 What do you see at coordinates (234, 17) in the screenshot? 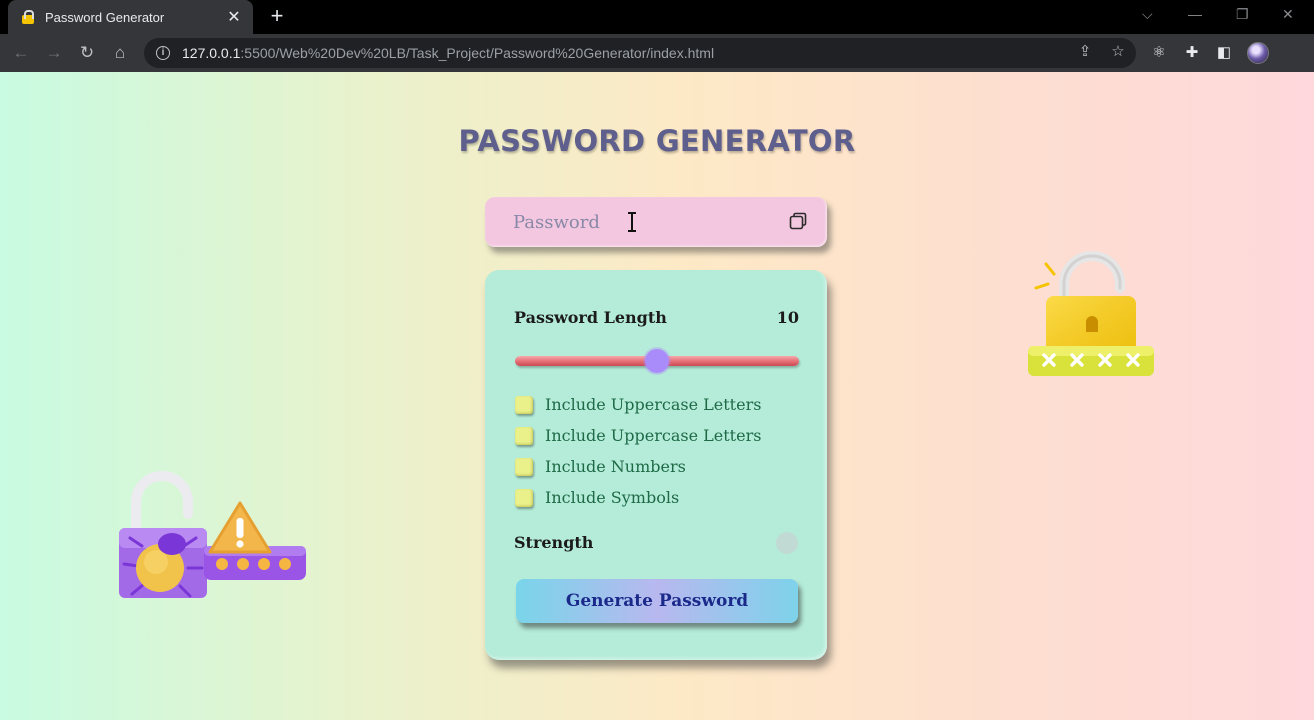
I see `tab-close-icon: ✕` at bounding box center [234, 17].